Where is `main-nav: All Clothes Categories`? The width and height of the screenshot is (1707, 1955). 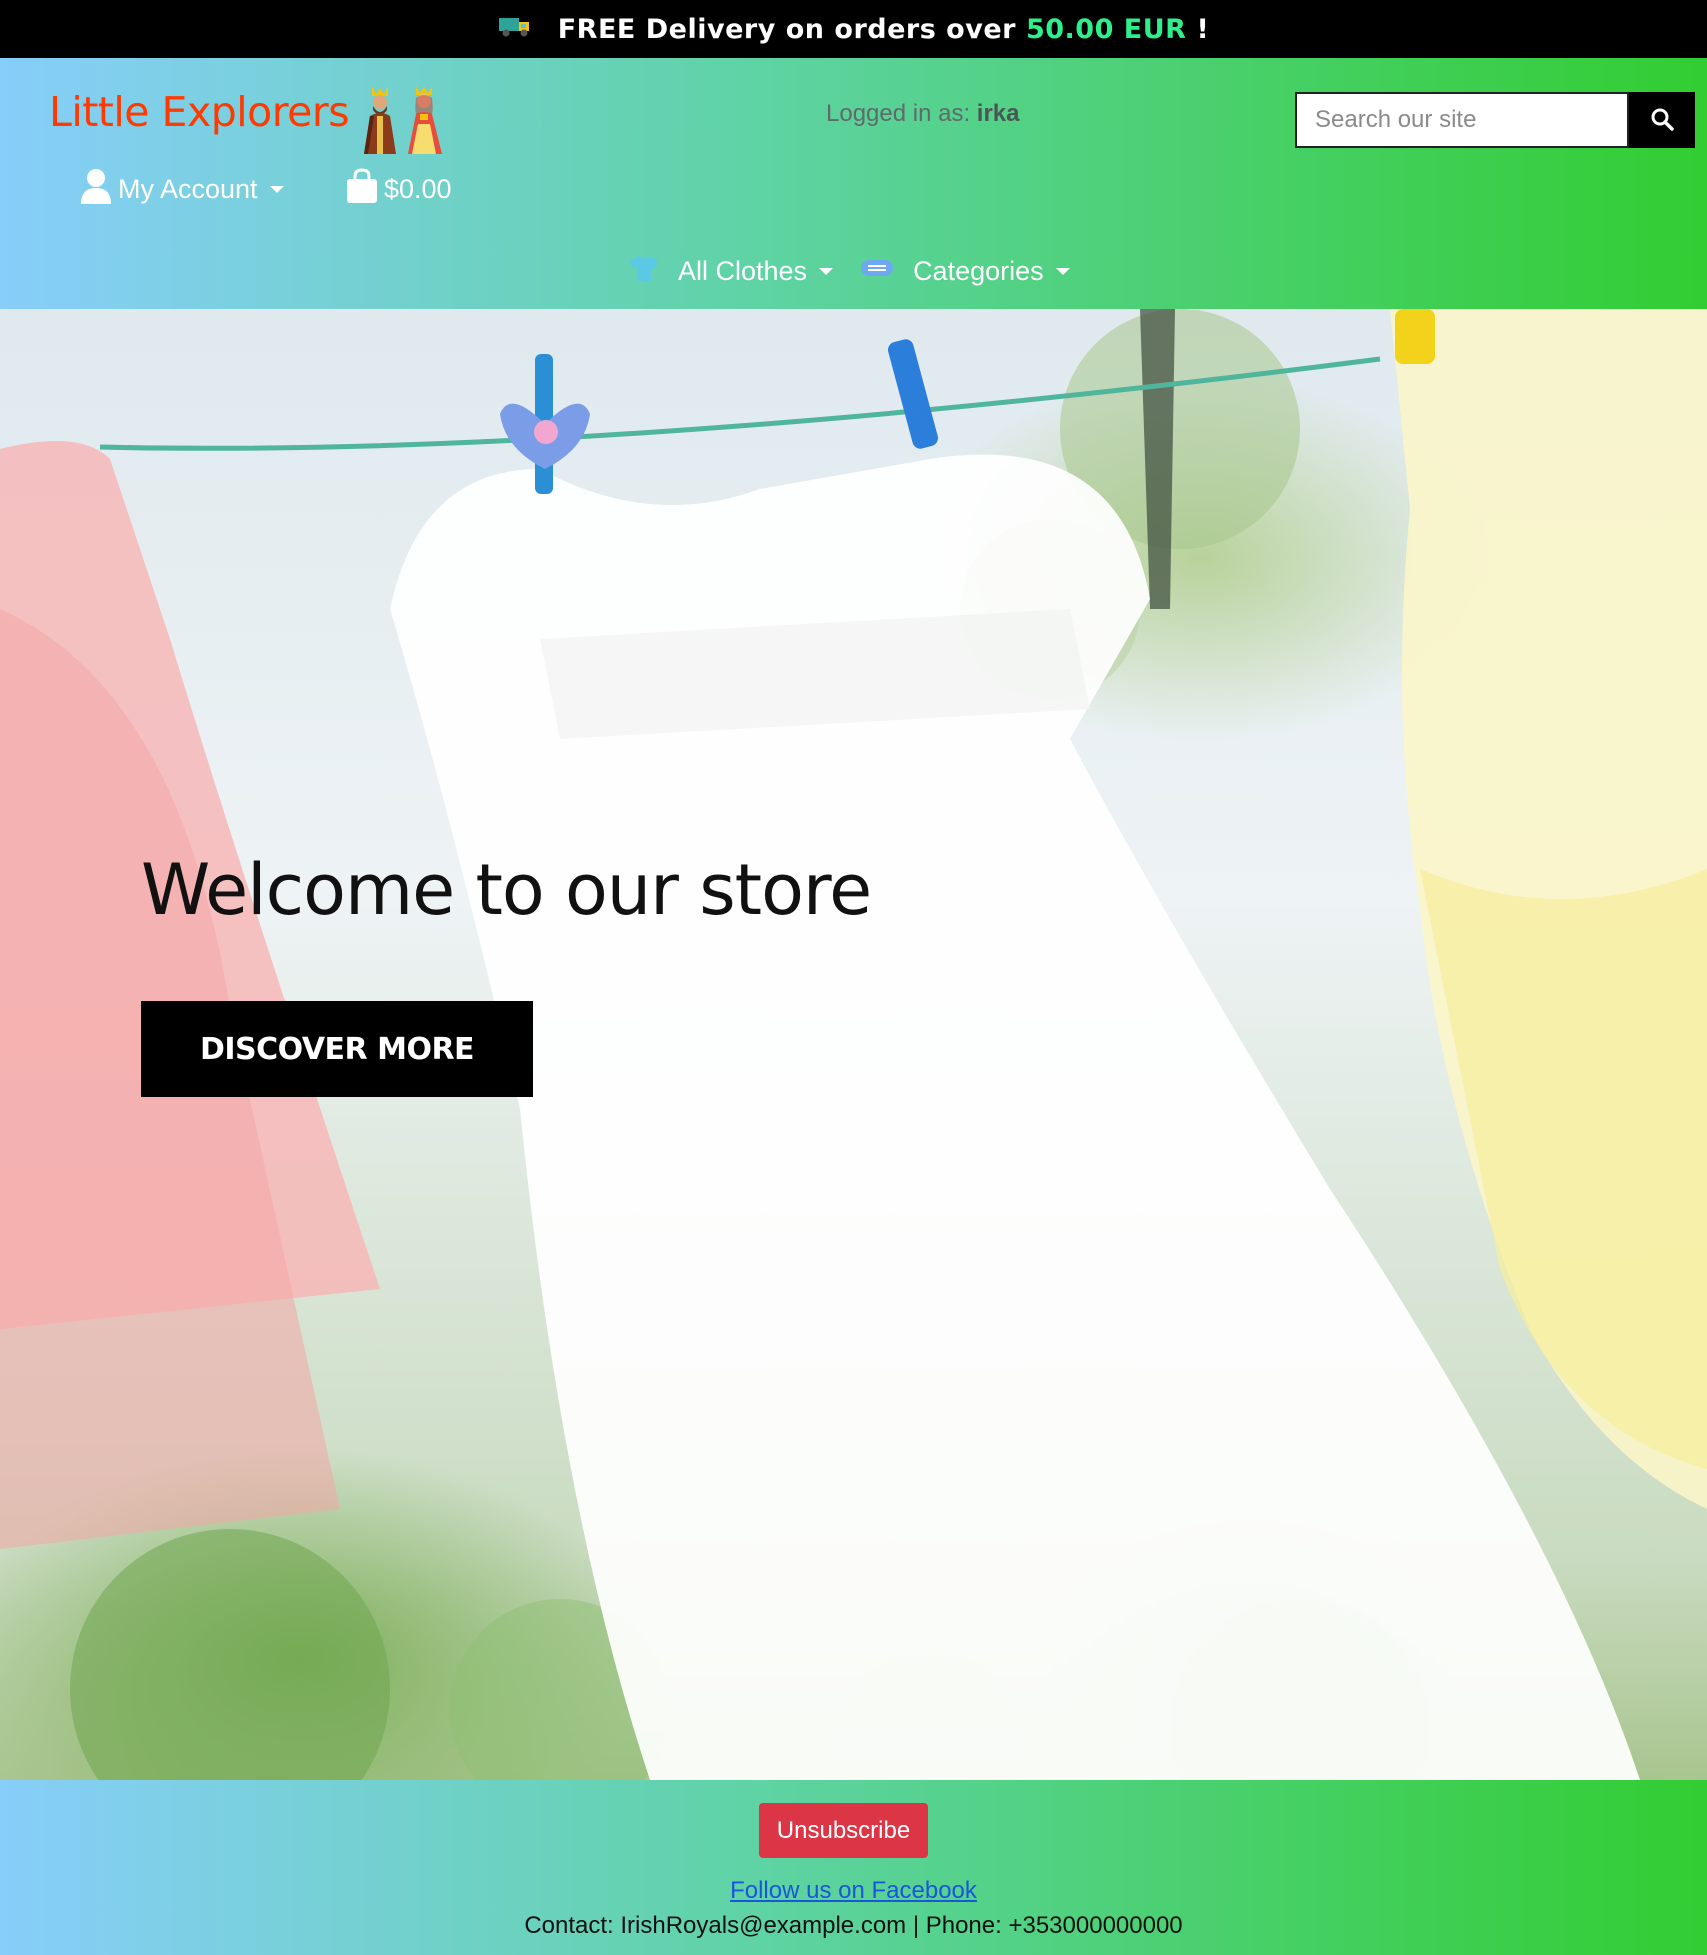 main-nav: All Clothes Categories is located at coordinates (849, 271).